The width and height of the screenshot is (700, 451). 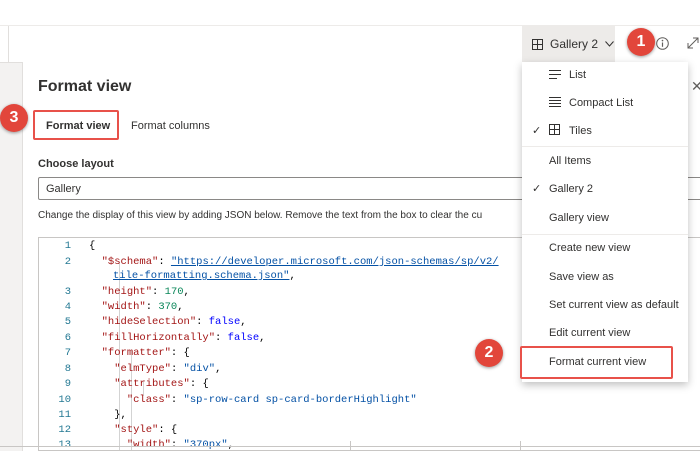 I want to click on line-number: 12, so click(x=64, y=430).